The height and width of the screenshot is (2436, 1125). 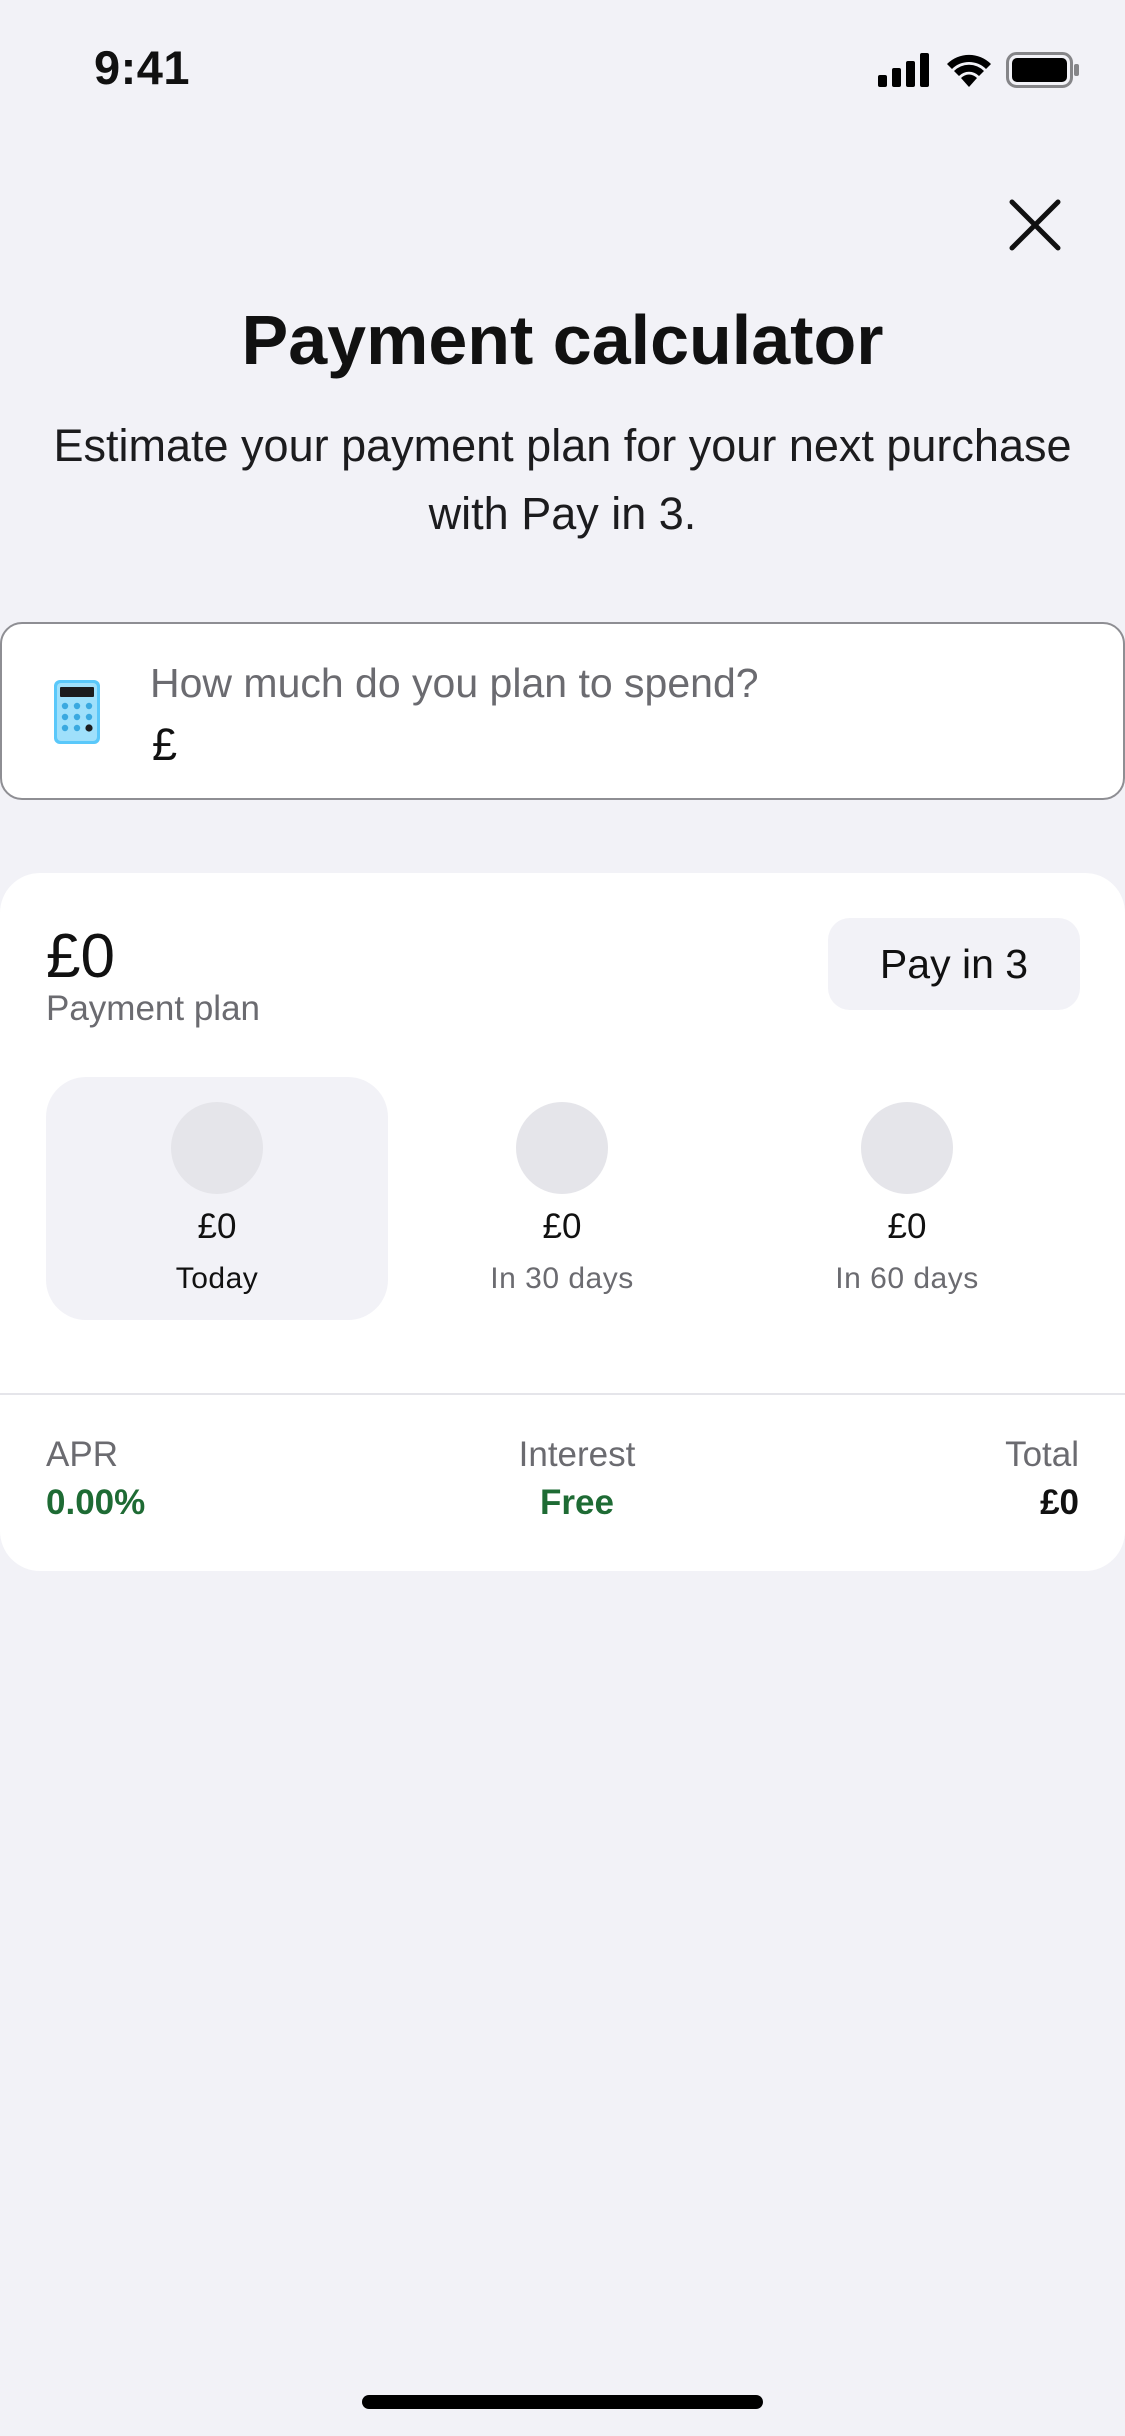 I want to click on wifi-icon, so click(x=969, y=70).